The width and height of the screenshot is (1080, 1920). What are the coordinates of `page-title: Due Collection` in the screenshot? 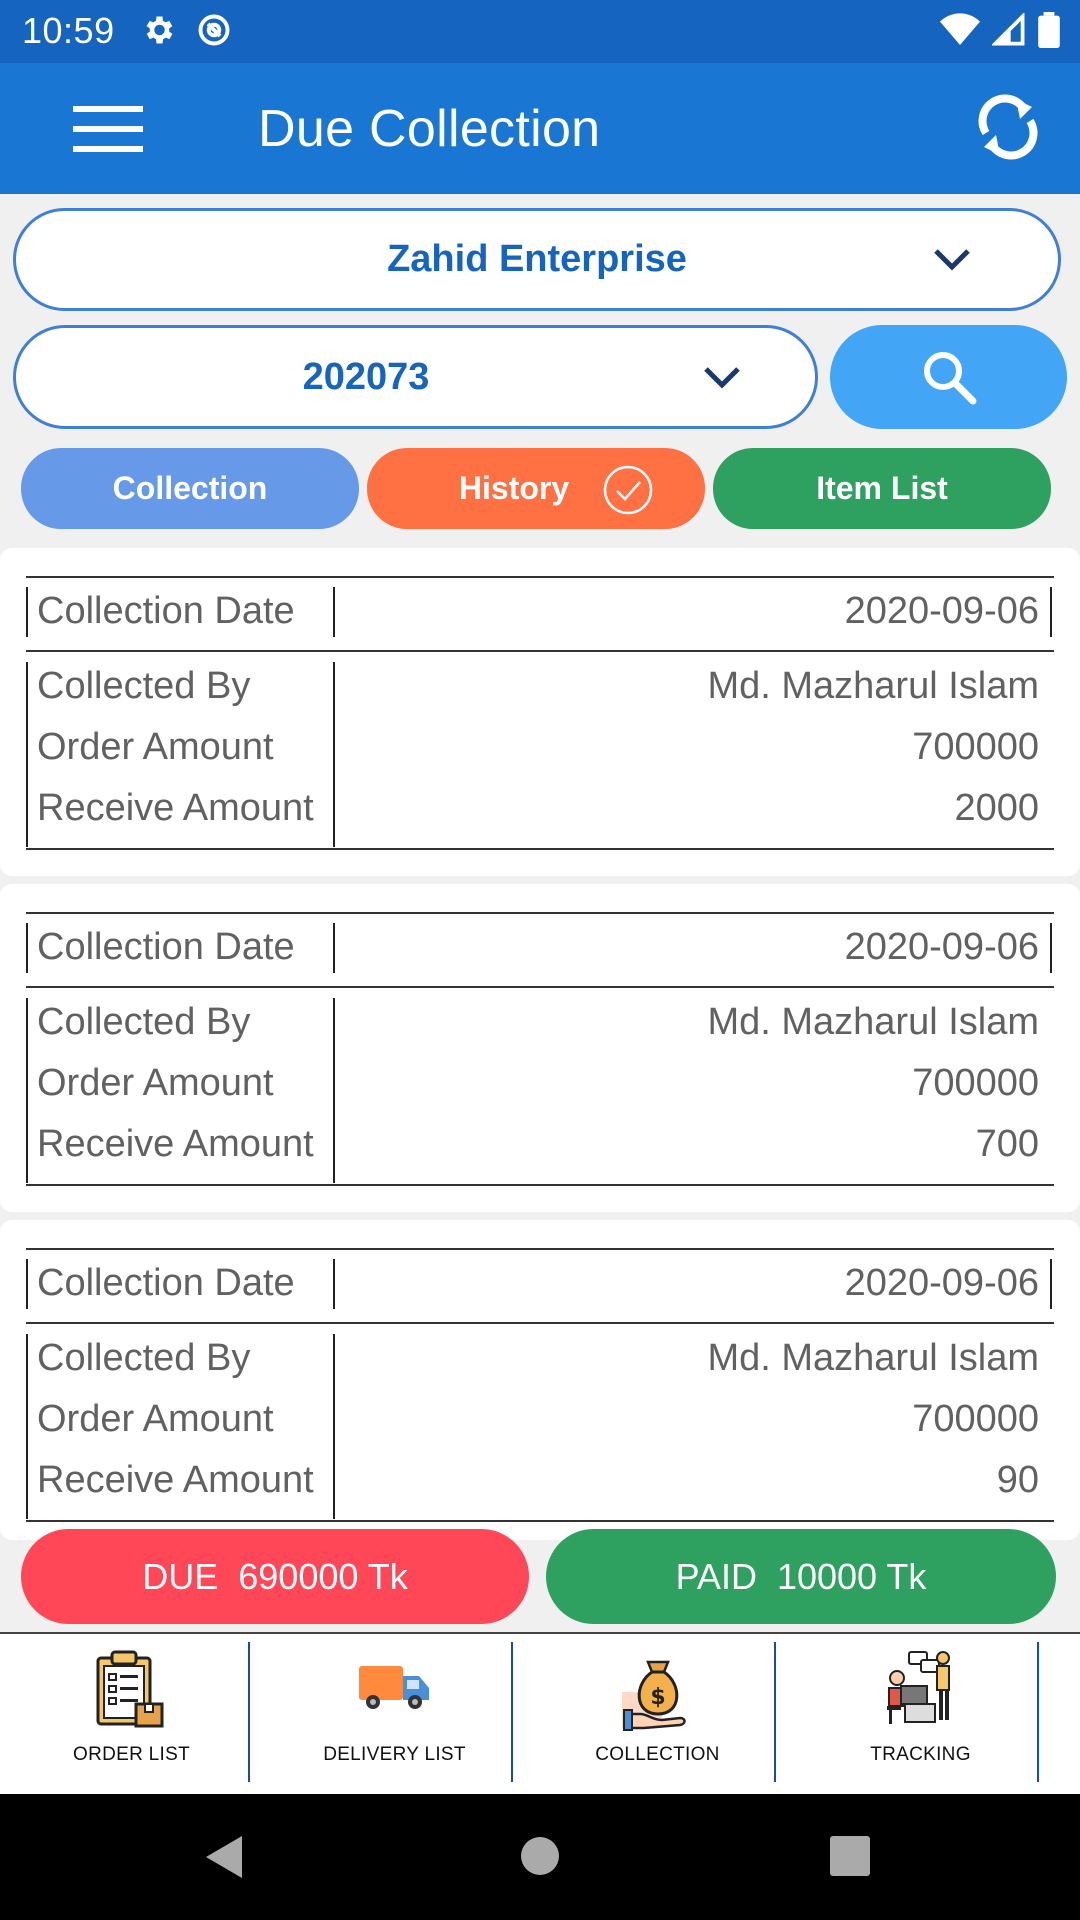 It's located at (429, 129).